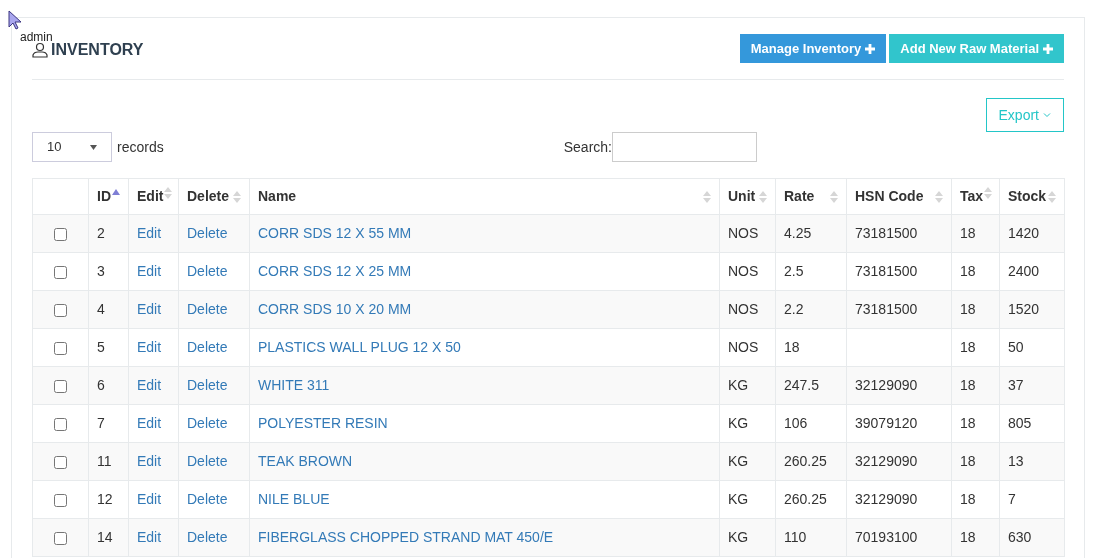  I want to click on name-link: NILE BLUE, so click(294, 499).